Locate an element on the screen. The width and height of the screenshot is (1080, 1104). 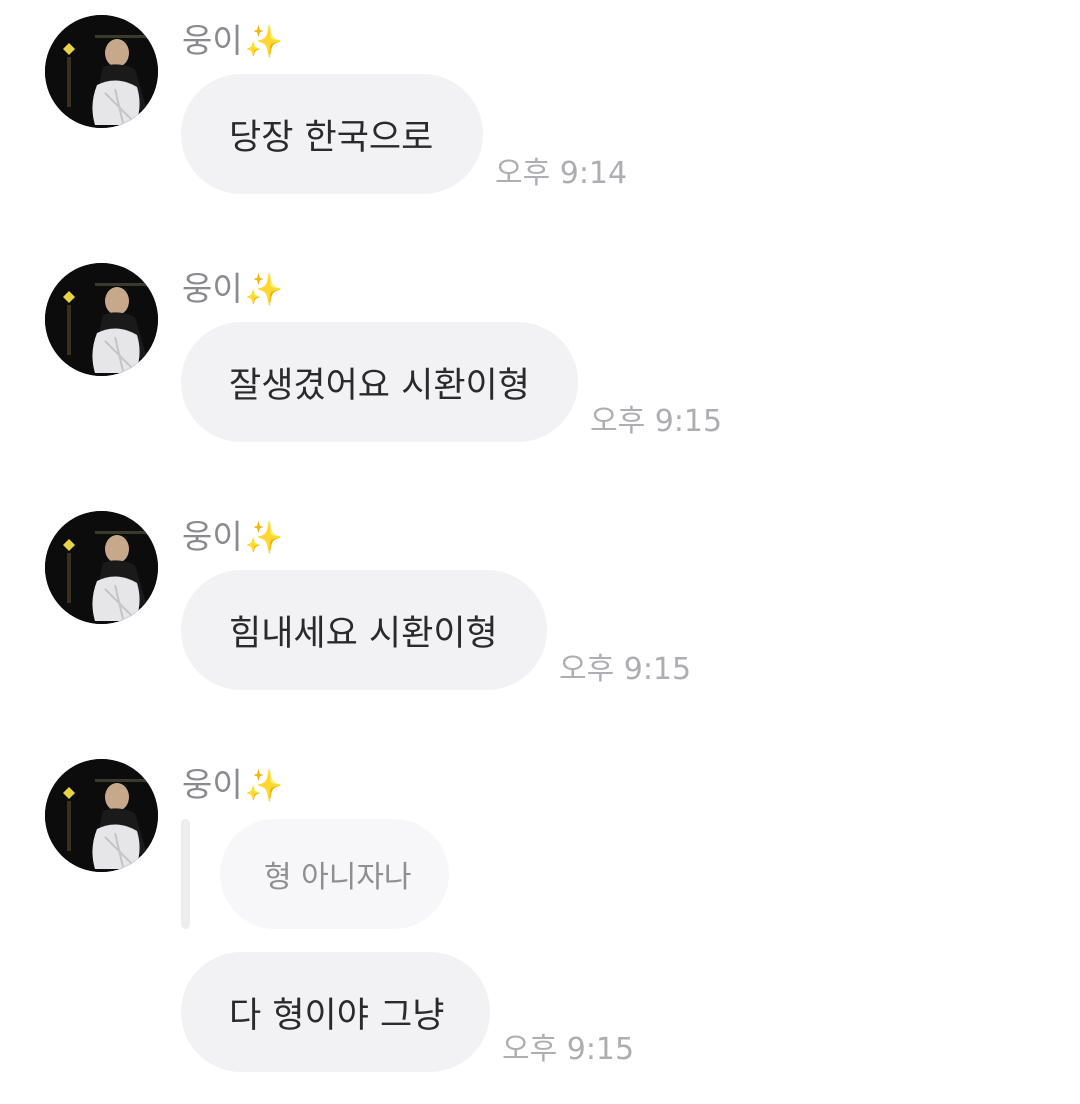
quoted-reply-text: 형 아니자나 is located at coordinates (338, 877).